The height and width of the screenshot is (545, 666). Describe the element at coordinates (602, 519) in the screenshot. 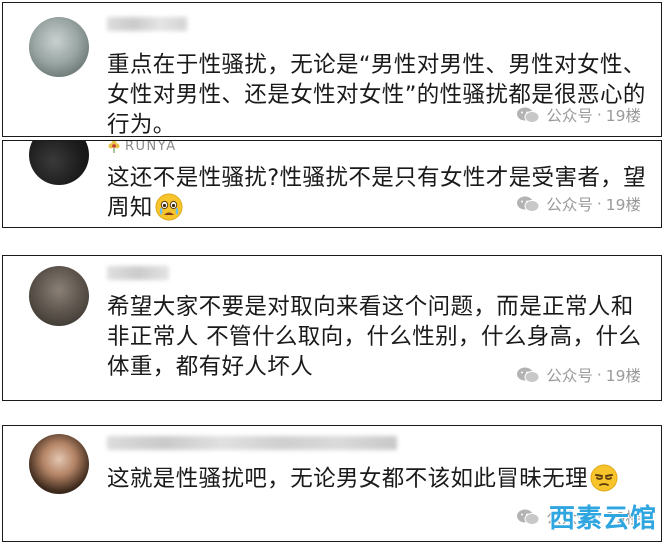

I see `watermark-logo: 西素云馆` at that location.